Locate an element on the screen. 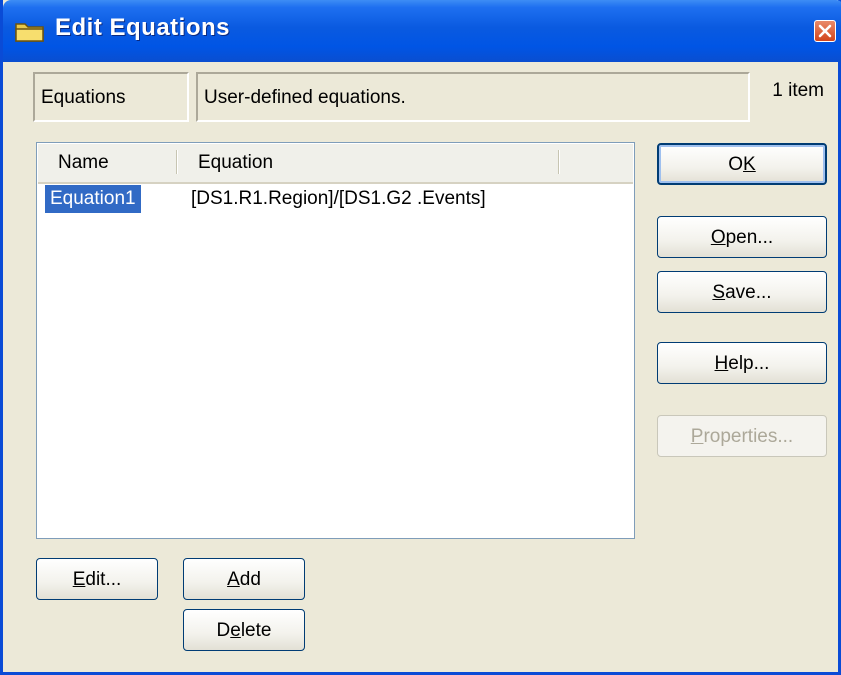 The image size is (841, 675). category-field: Equations is located at coordinates (111, 97).